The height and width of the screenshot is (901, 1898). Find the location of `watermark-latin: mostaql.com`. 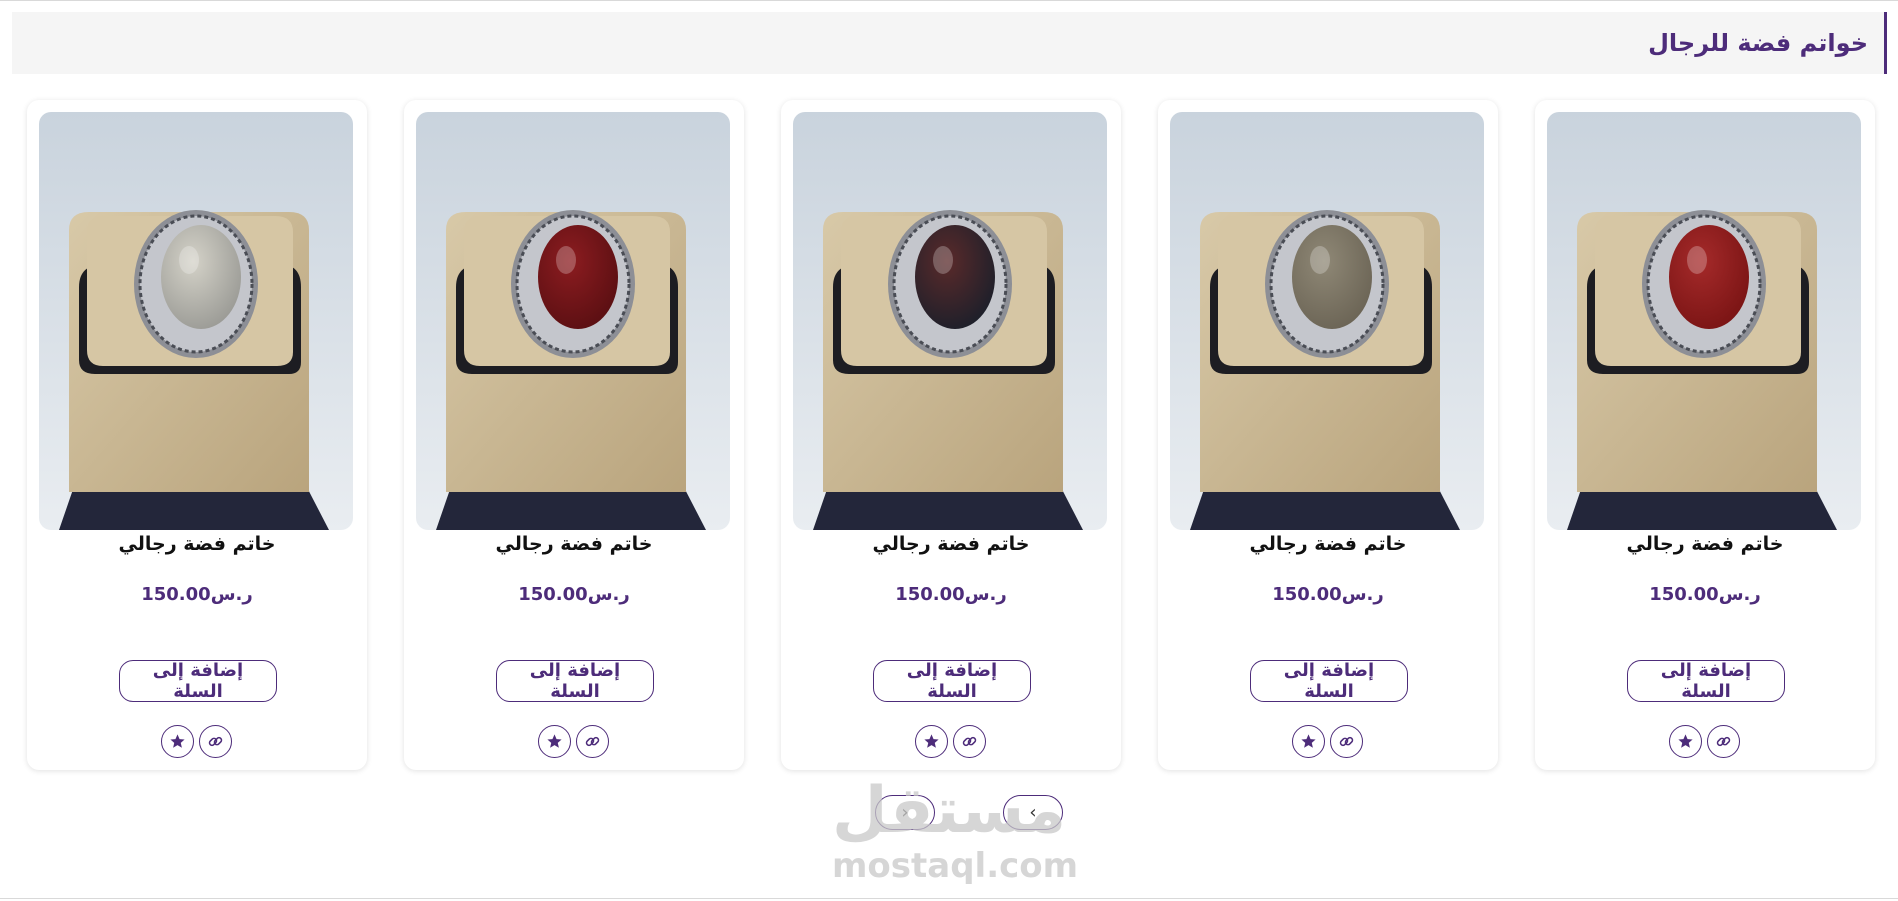

watermark-latin: mostaql.com is located at coordinates (955, 866).